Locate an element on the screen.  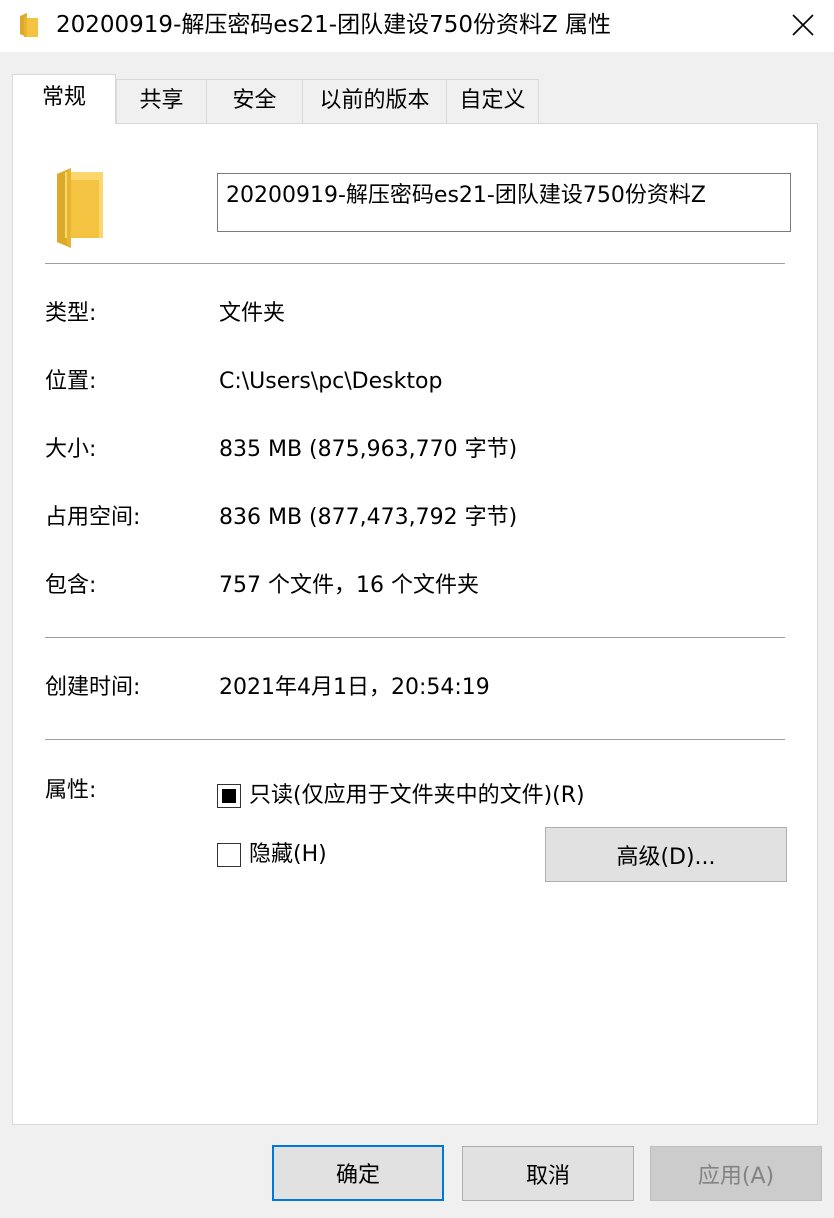
title-bar: 20200919-解压密码es21-团队建设750份资料Z 属性 is located at coordinates (417, 26).